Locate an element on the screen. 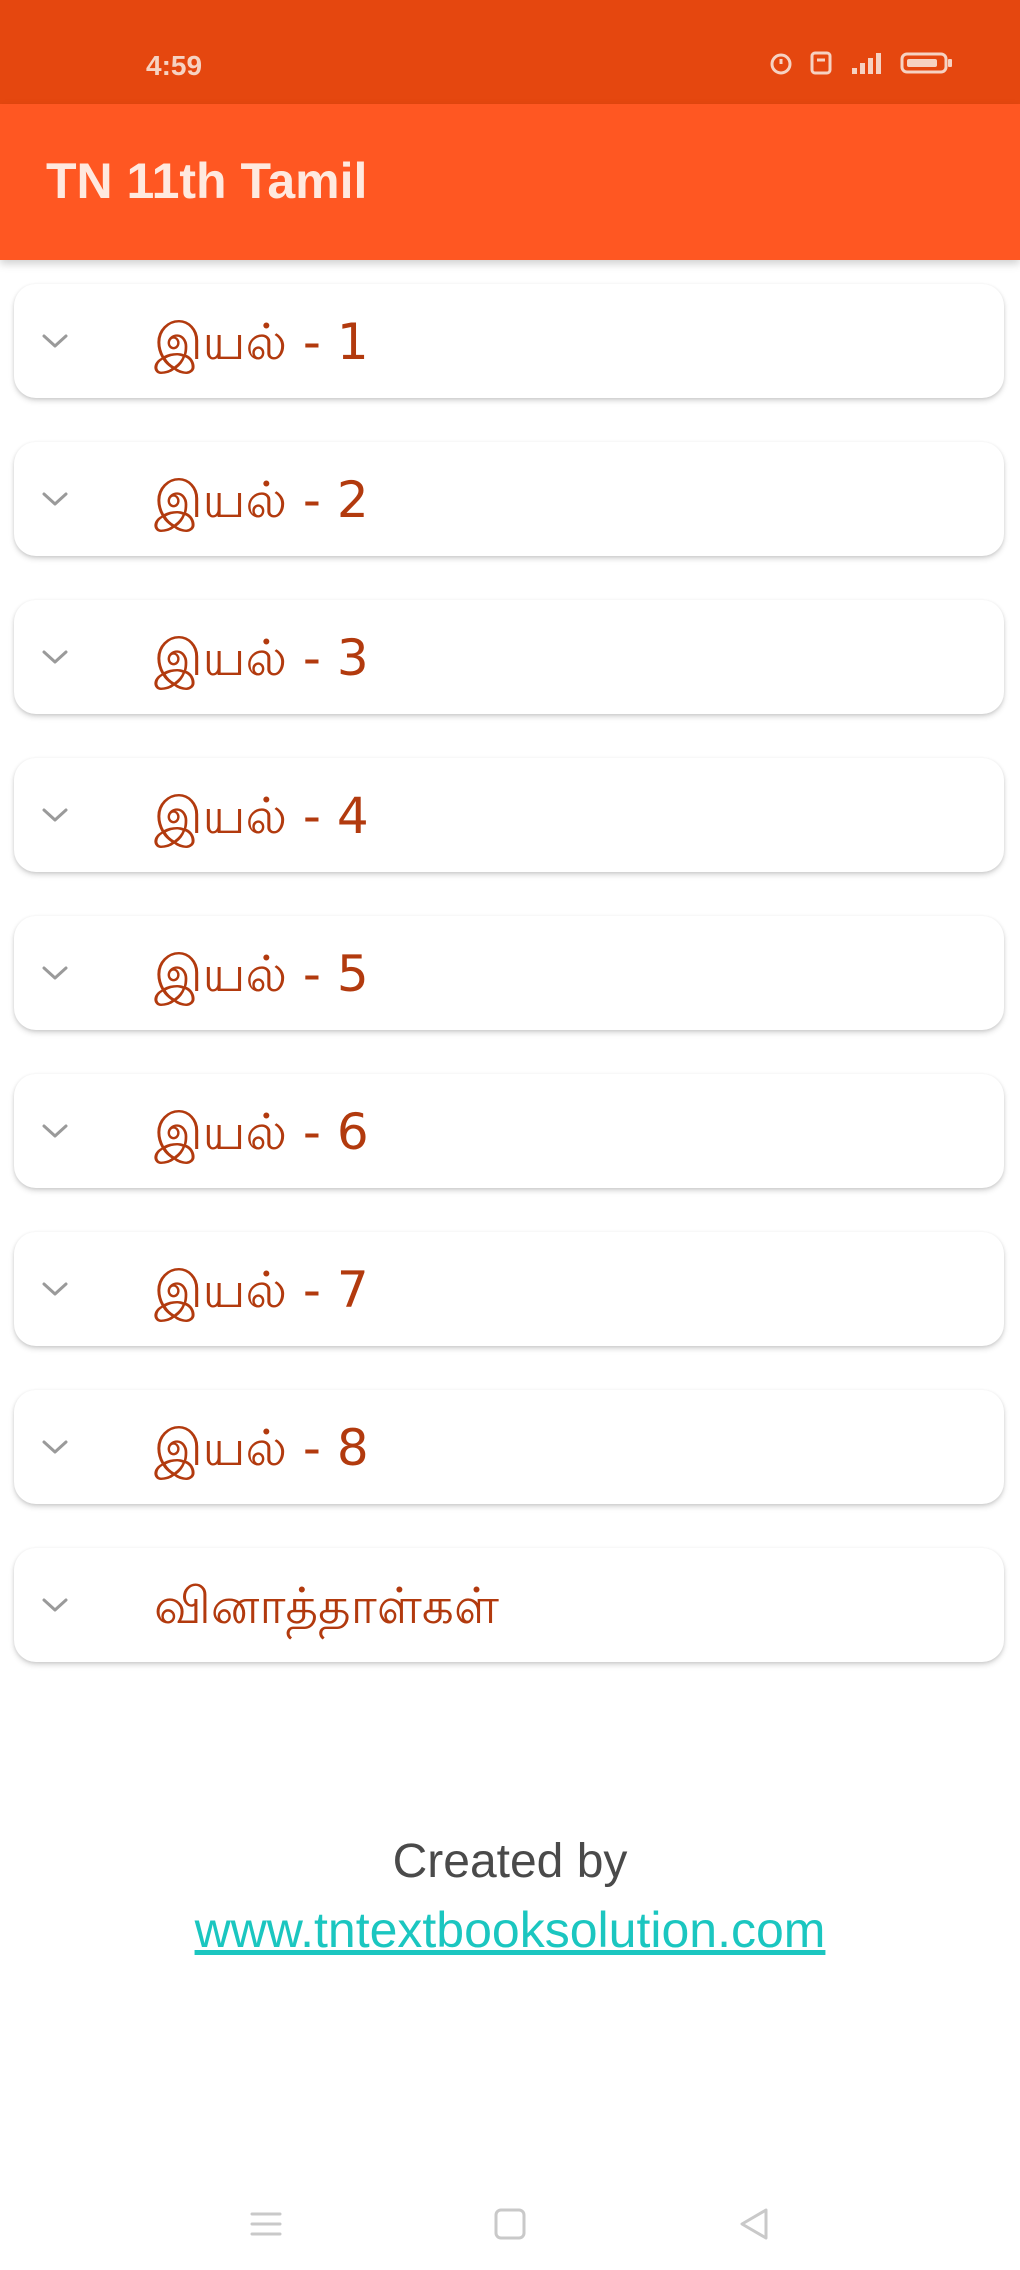 The height and width of the screenshot is (2270, 1020). chapter-item-8: இயல் - 8 is located at coordinates (509, 1447).